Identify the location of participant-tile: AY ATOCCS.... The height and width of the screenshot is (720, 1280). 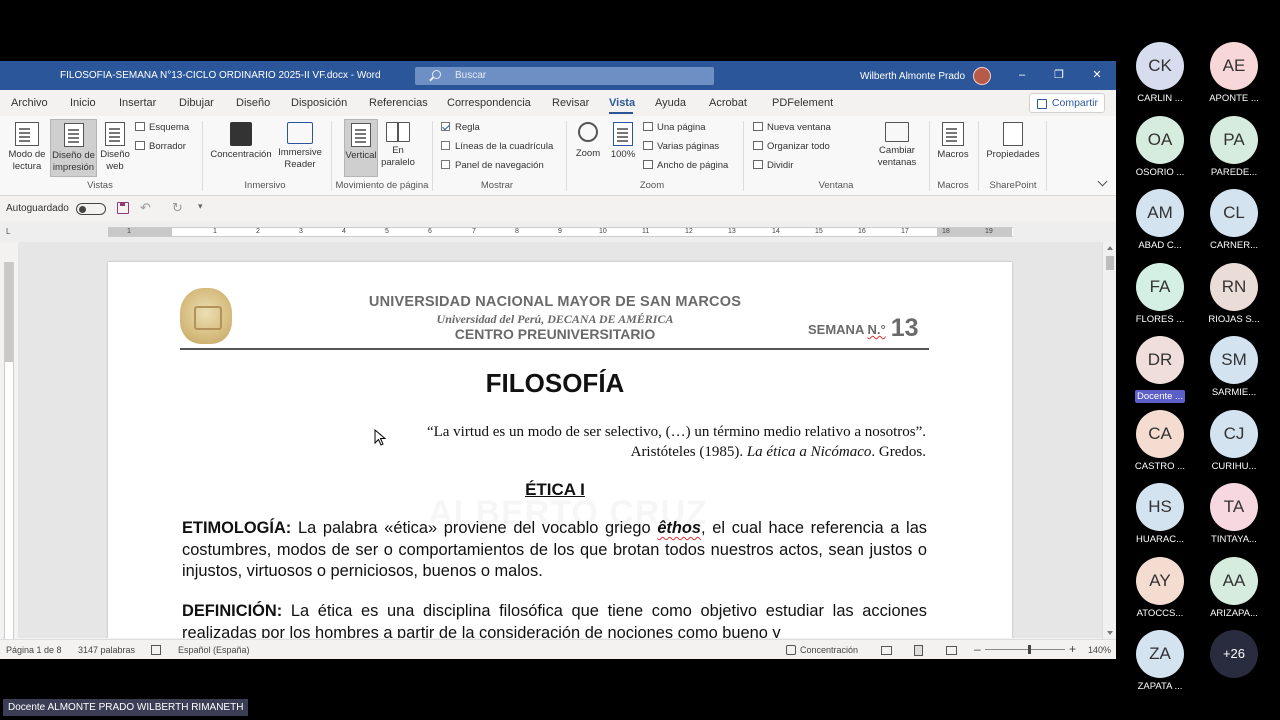
(1160, 589).